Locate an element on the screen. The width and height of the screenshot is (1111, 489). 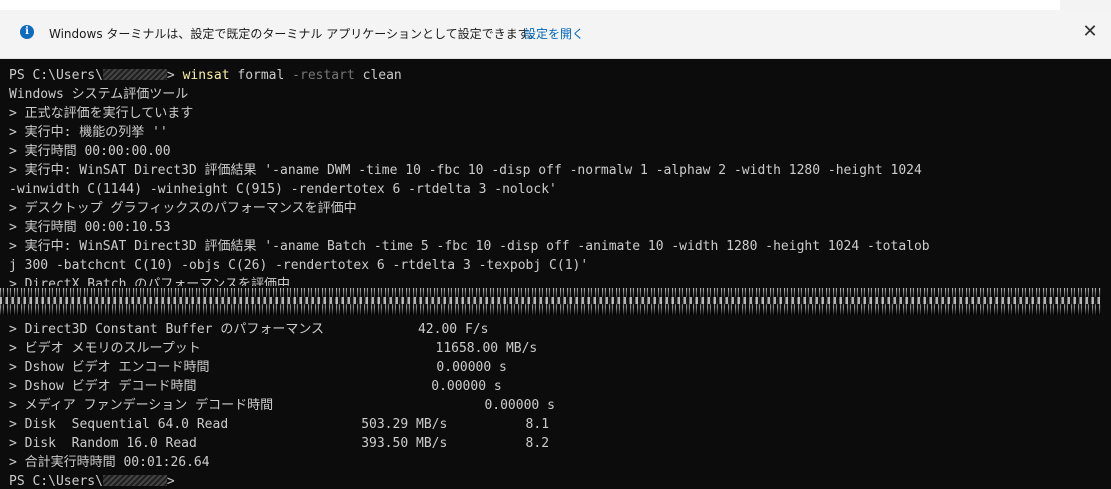
command-argument: clean is located at coordinates (378, 75).